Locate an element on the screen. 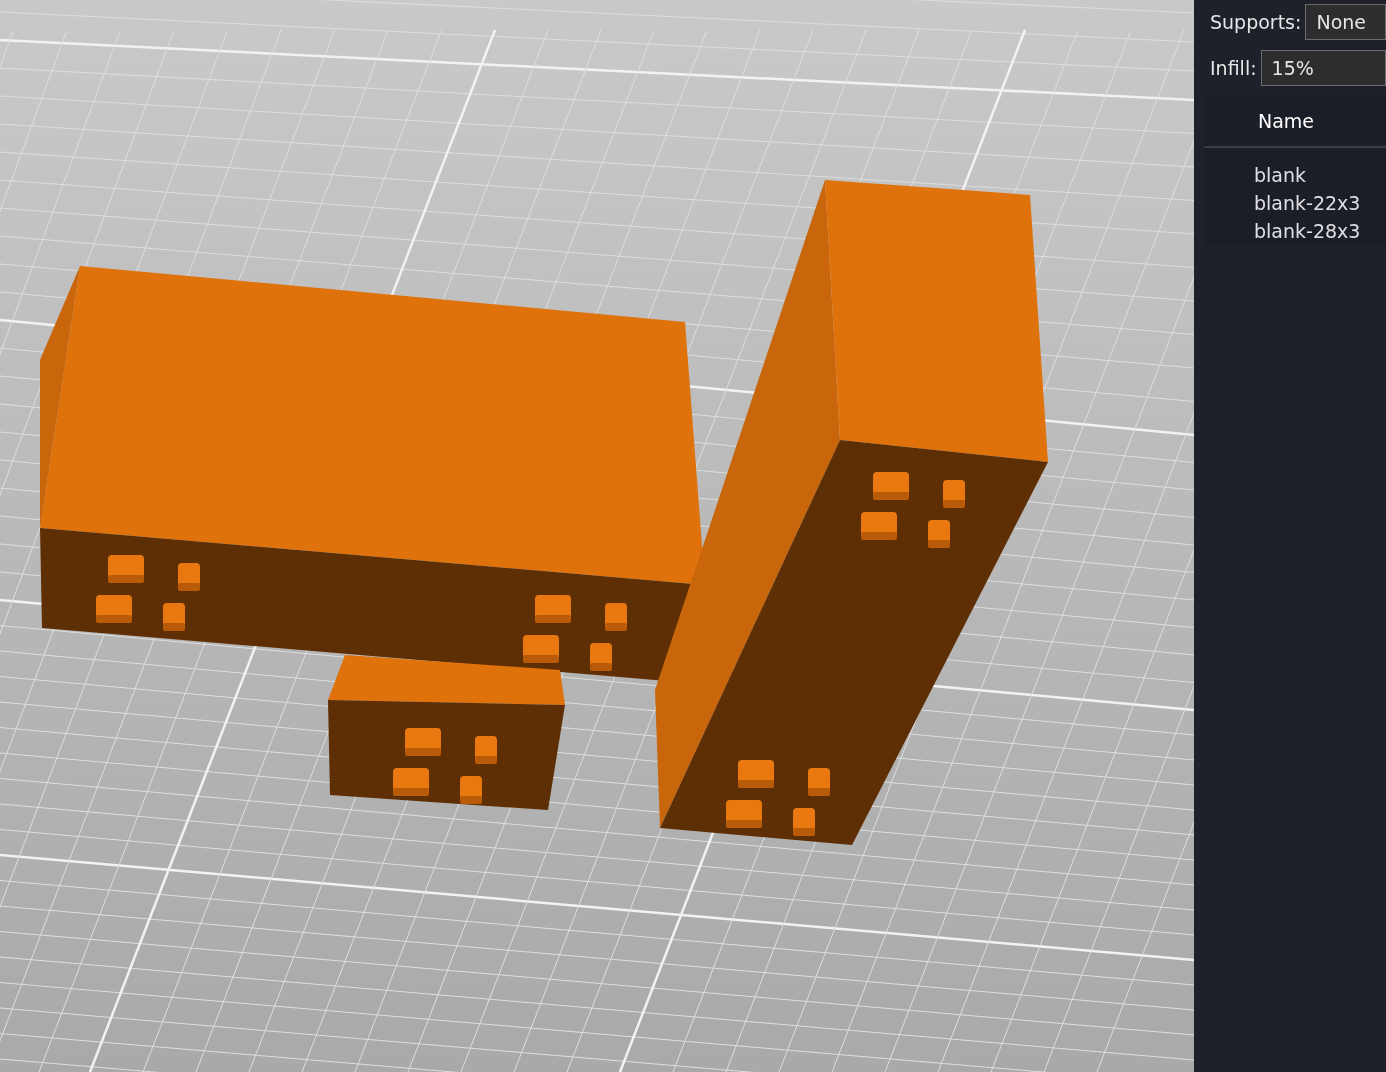 Image resolution: width=1386 pixels, height=1072 pixels. setting-label: Supports: is located at coordinates (1256, 22).